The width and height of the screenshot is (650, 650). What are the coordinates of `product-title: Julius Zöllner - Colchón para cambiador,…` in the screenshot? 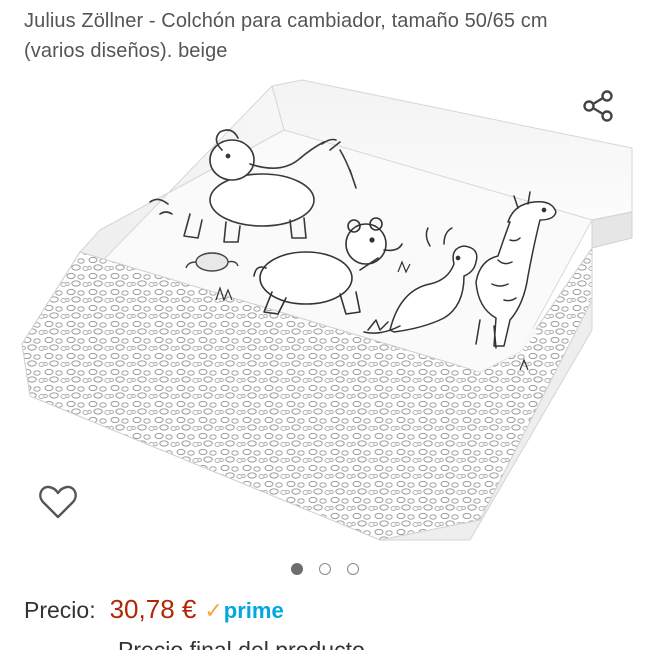 It's located at (286, 36).